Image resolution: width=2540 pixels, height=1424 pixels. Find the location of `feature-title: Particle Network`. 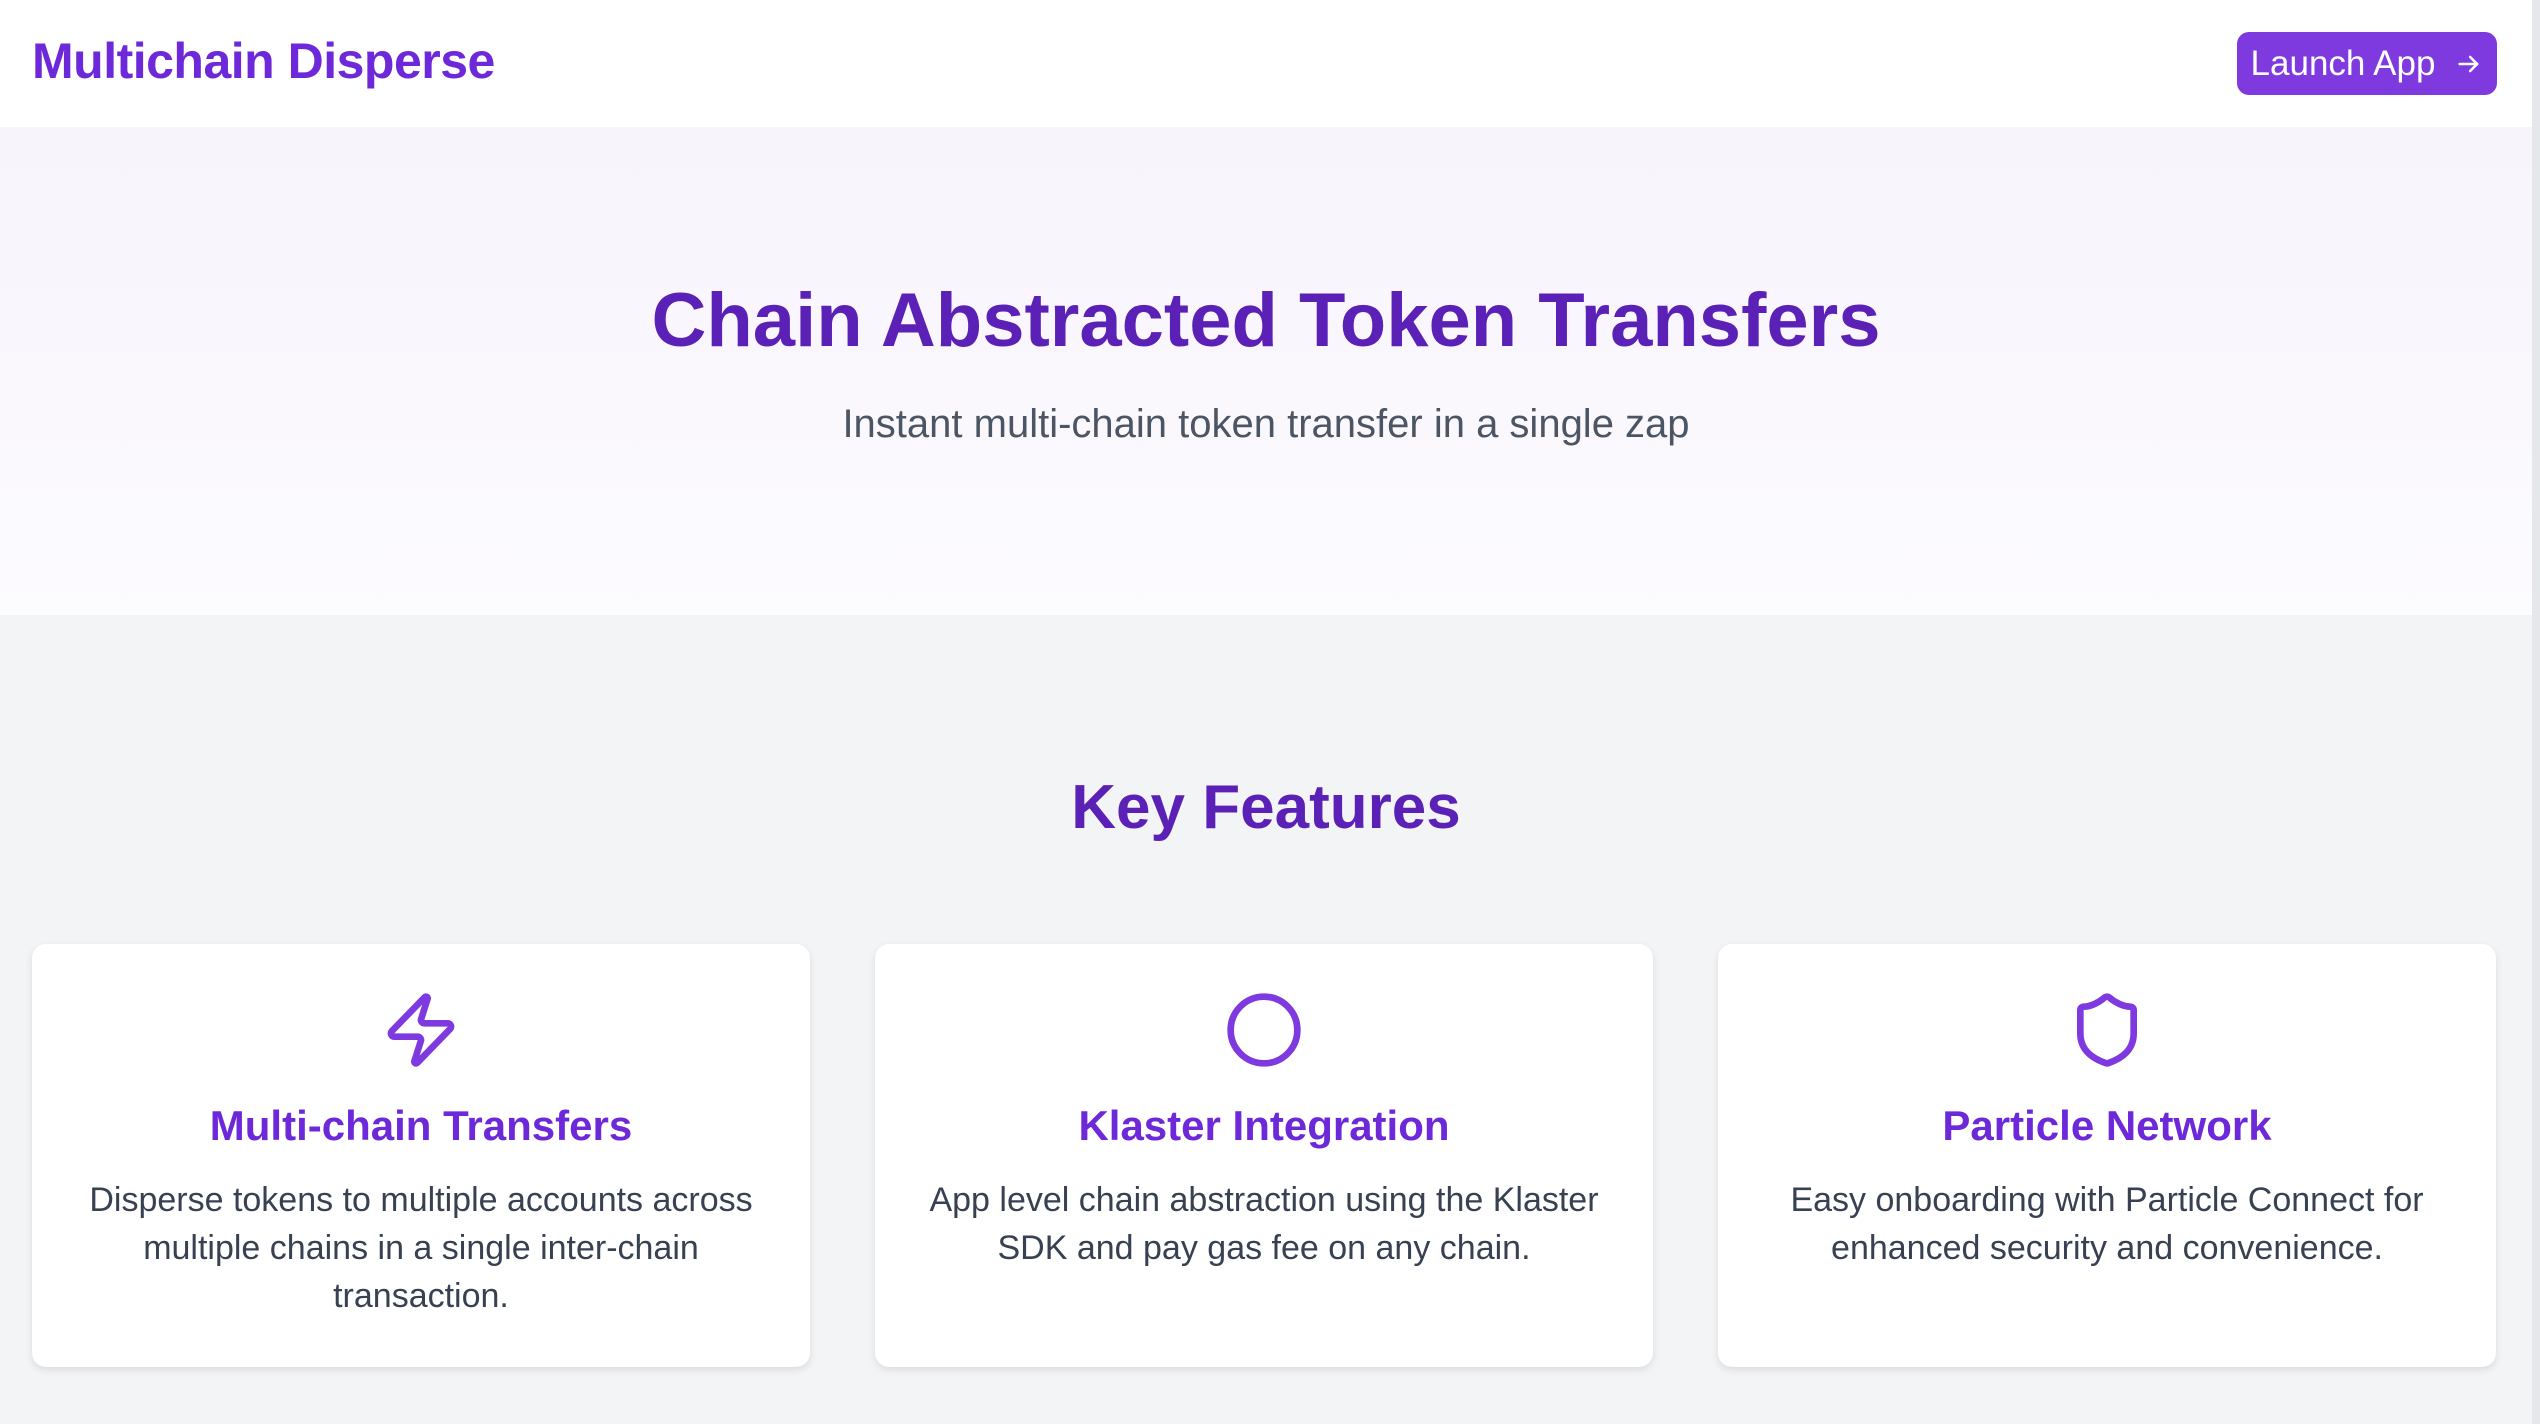

feature-title: Particle Network is located at coordinates (2107, 1125).